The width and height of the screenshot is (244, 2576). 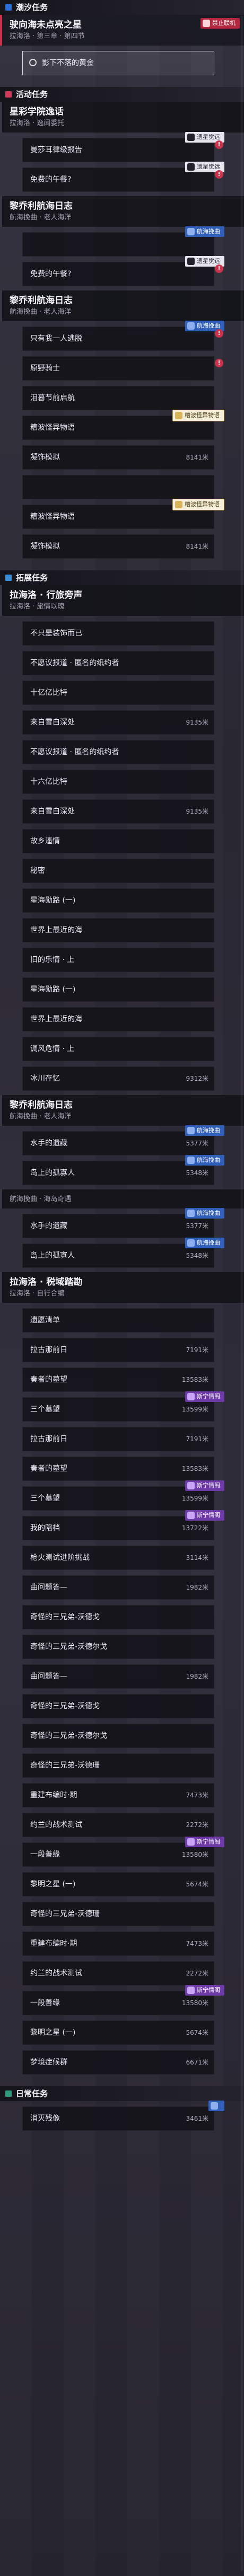 I want to click on objective-row: 冰川存忆 9312米, so click(x=118, y=1078).